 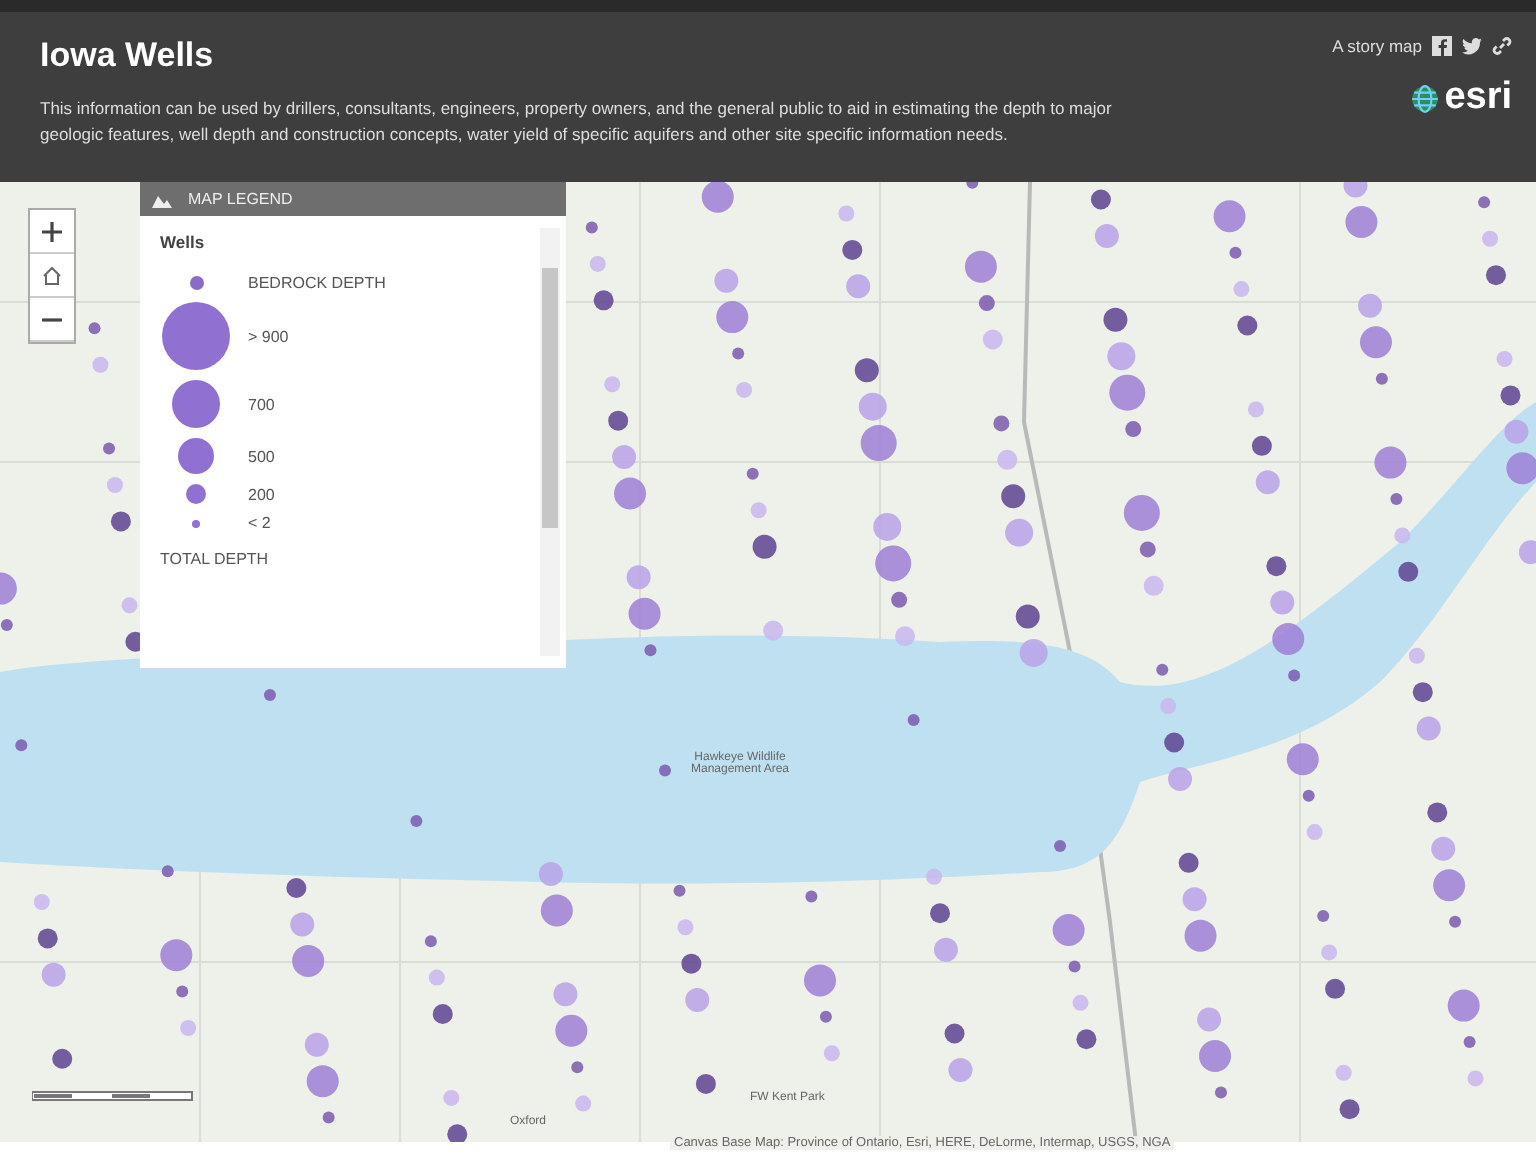 I want to click on app-title: Iowa Wells, so click(x=128, y=56).